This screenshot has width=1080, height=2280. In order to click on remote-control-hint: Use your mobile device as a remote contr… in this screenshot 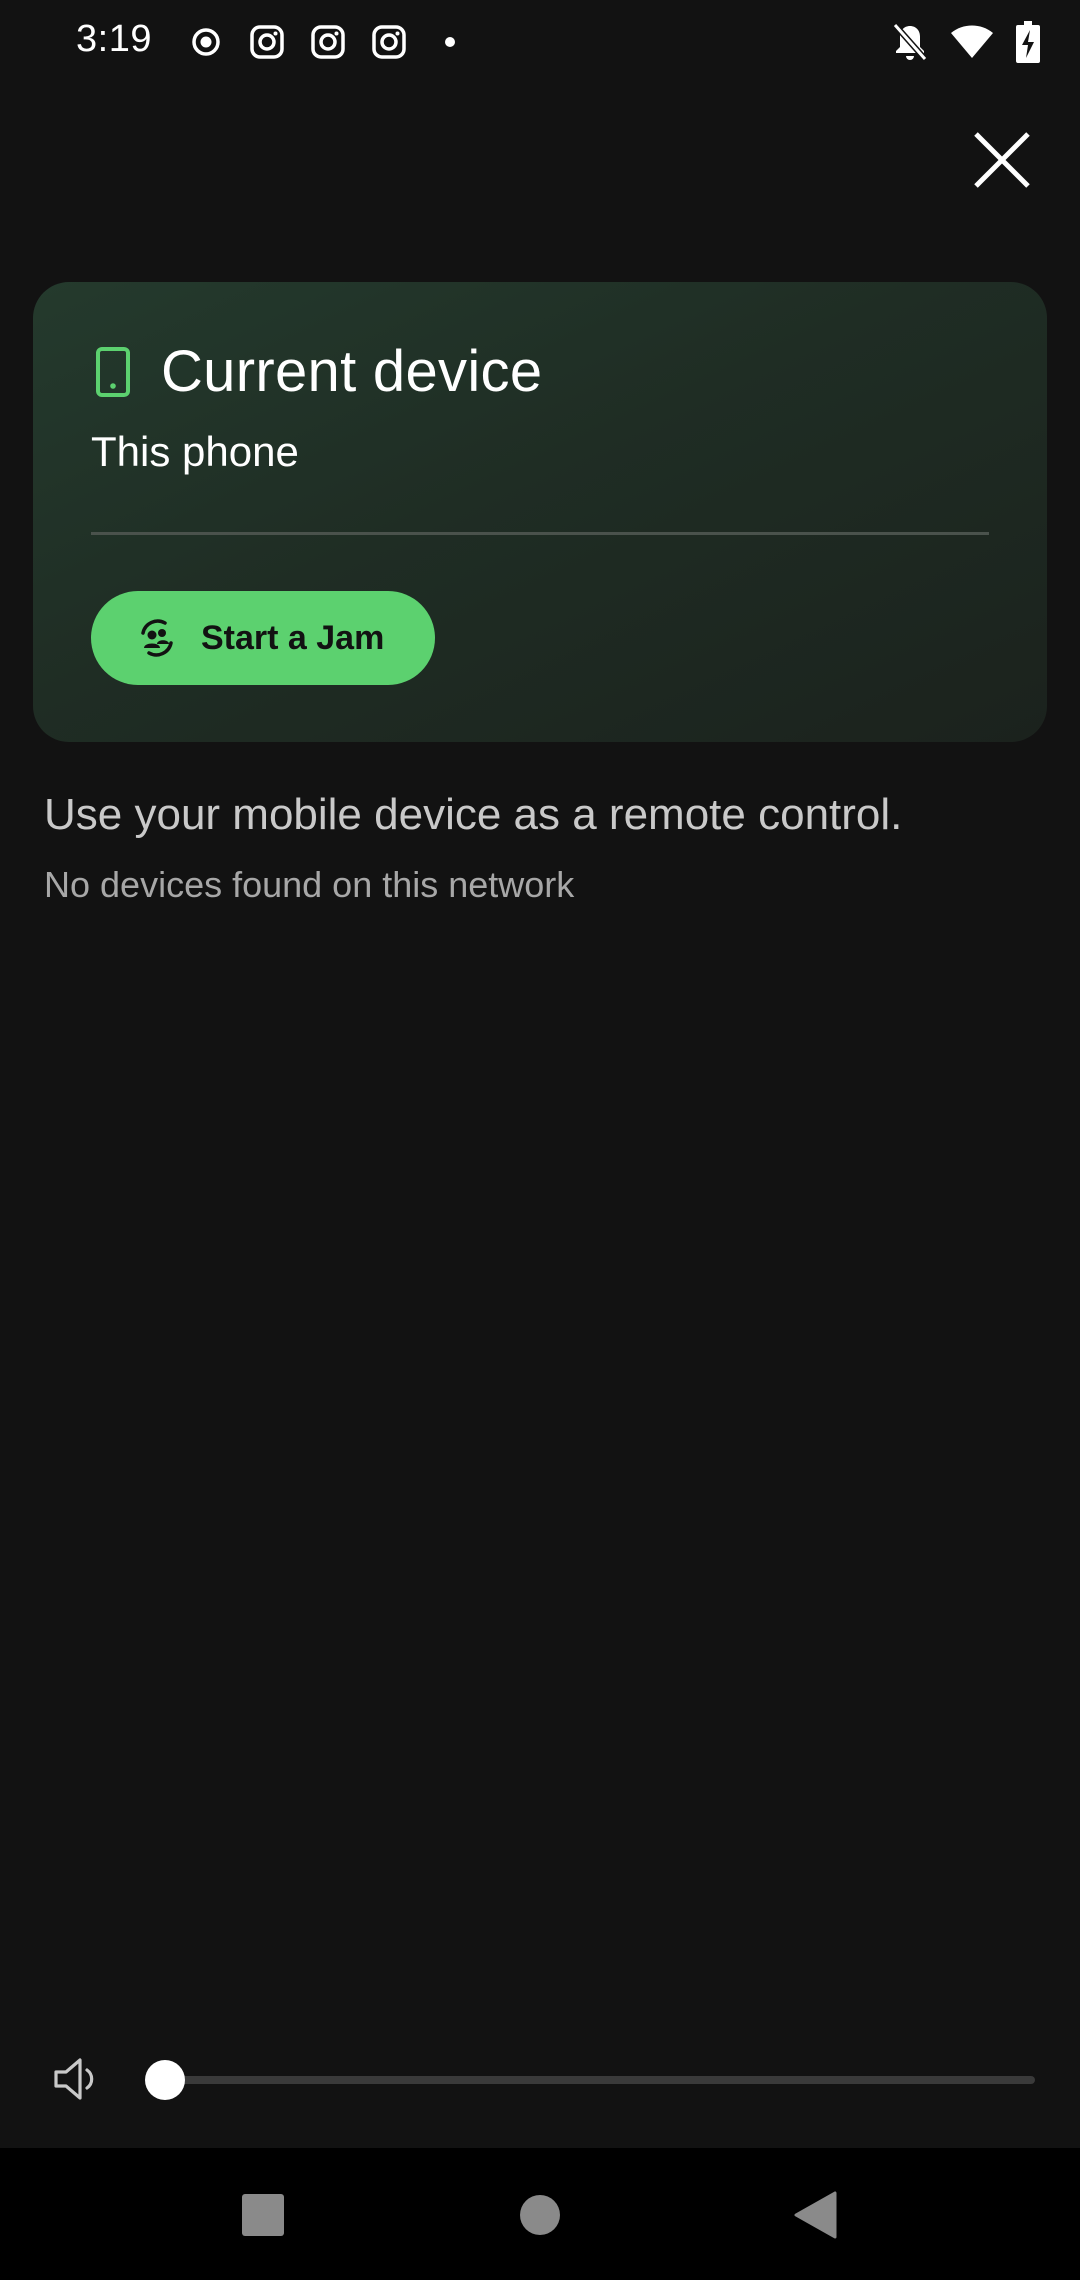, I will do `click(473, 814)`.